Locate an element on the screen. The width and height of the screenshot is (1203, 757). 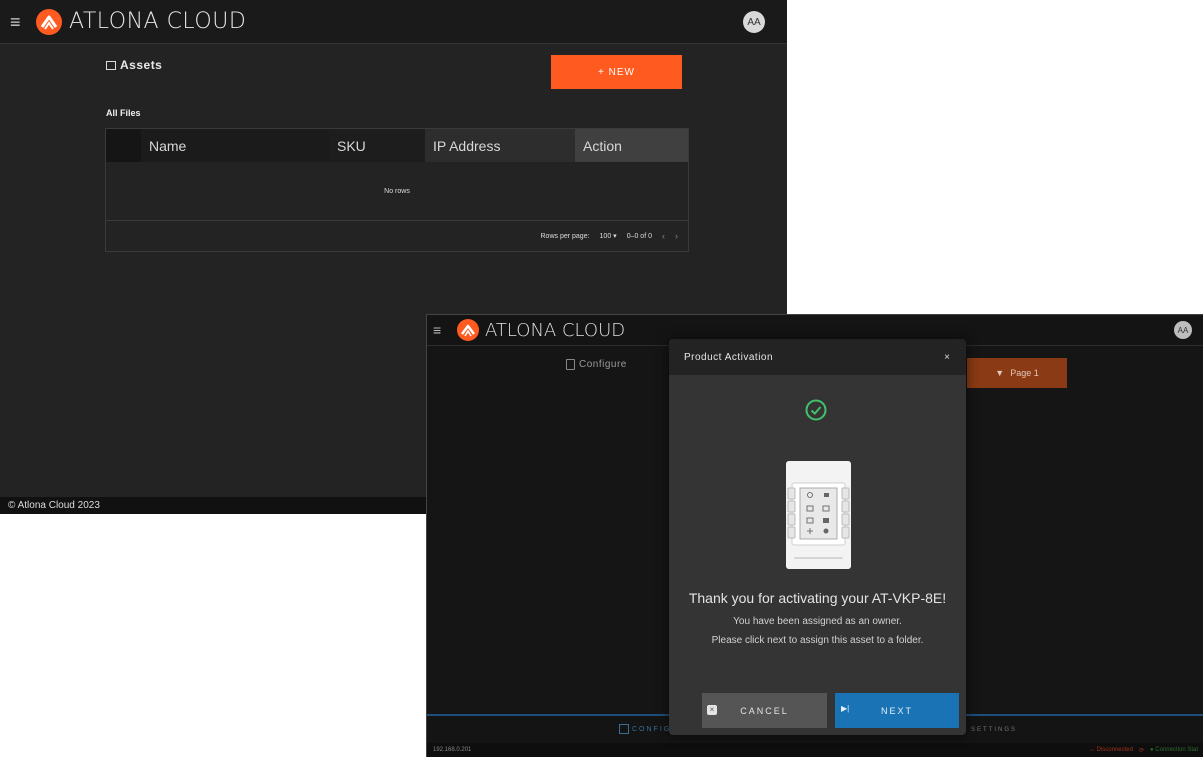
rows-per-page-select: 100 ▾ is located at coordinates (608, 236).